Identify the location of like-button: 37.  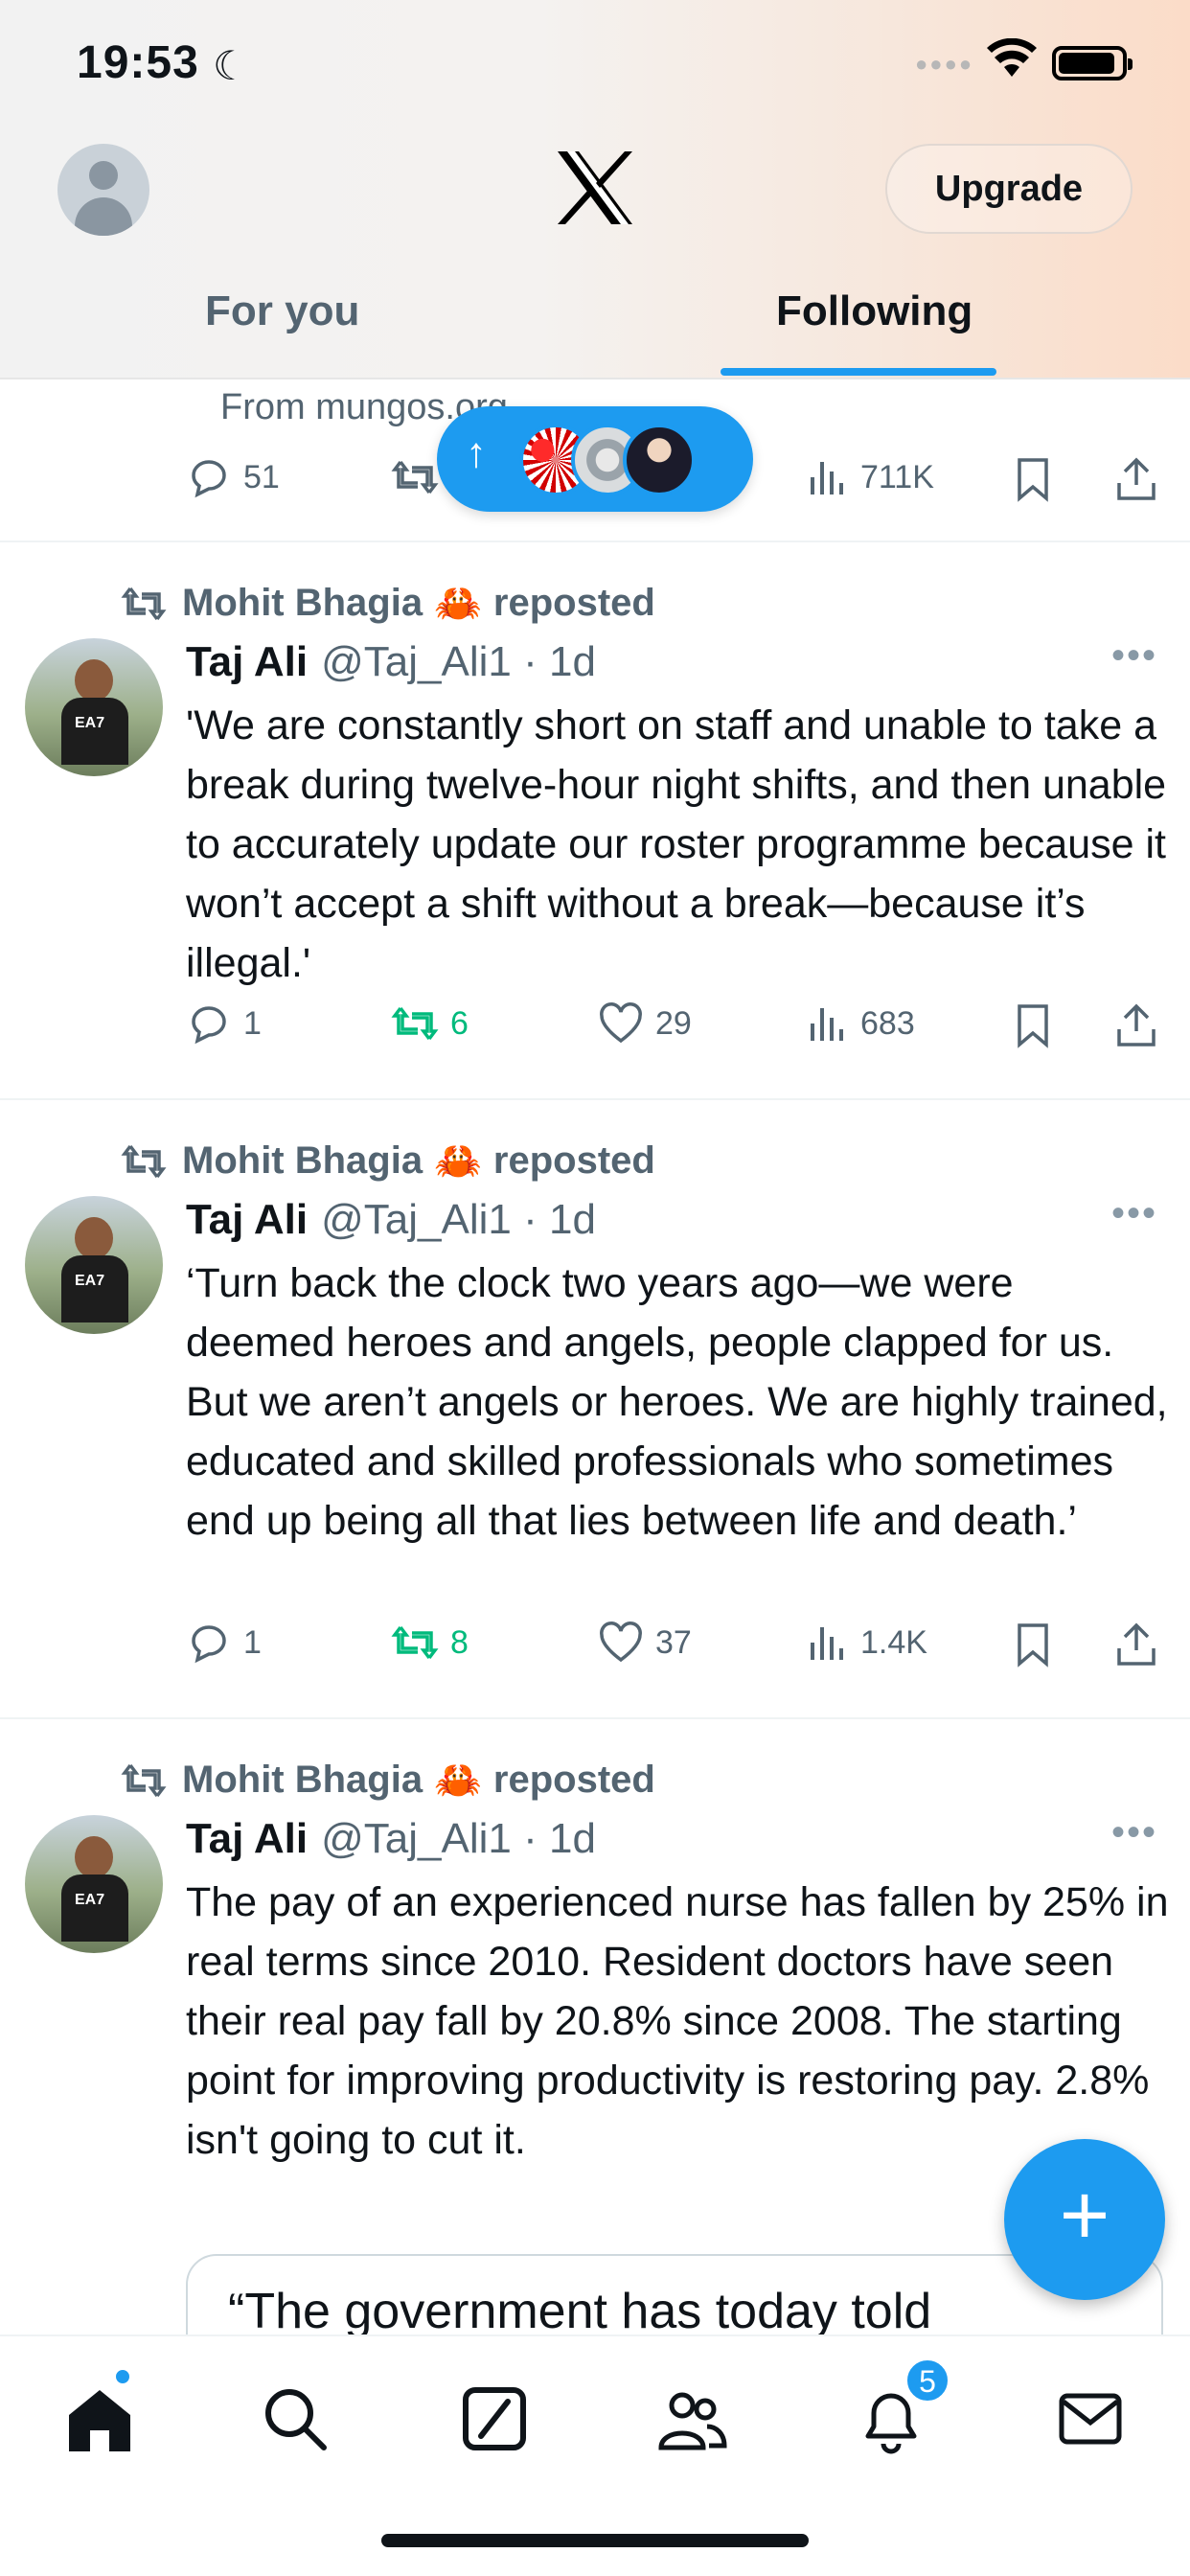
(645, 1643).